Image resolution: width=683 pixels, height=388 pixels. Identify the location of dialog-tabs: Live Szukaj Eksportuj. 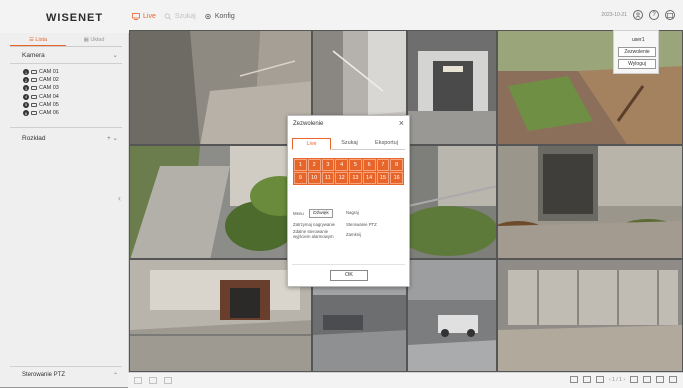
(348, 144).